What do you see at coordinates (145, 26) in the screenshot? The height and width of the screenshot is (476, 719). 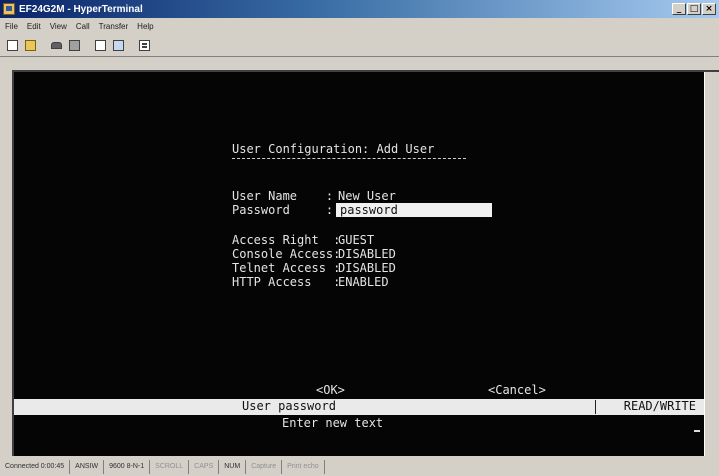 I see `menu-help: Help` at bounding box center [145, 26].